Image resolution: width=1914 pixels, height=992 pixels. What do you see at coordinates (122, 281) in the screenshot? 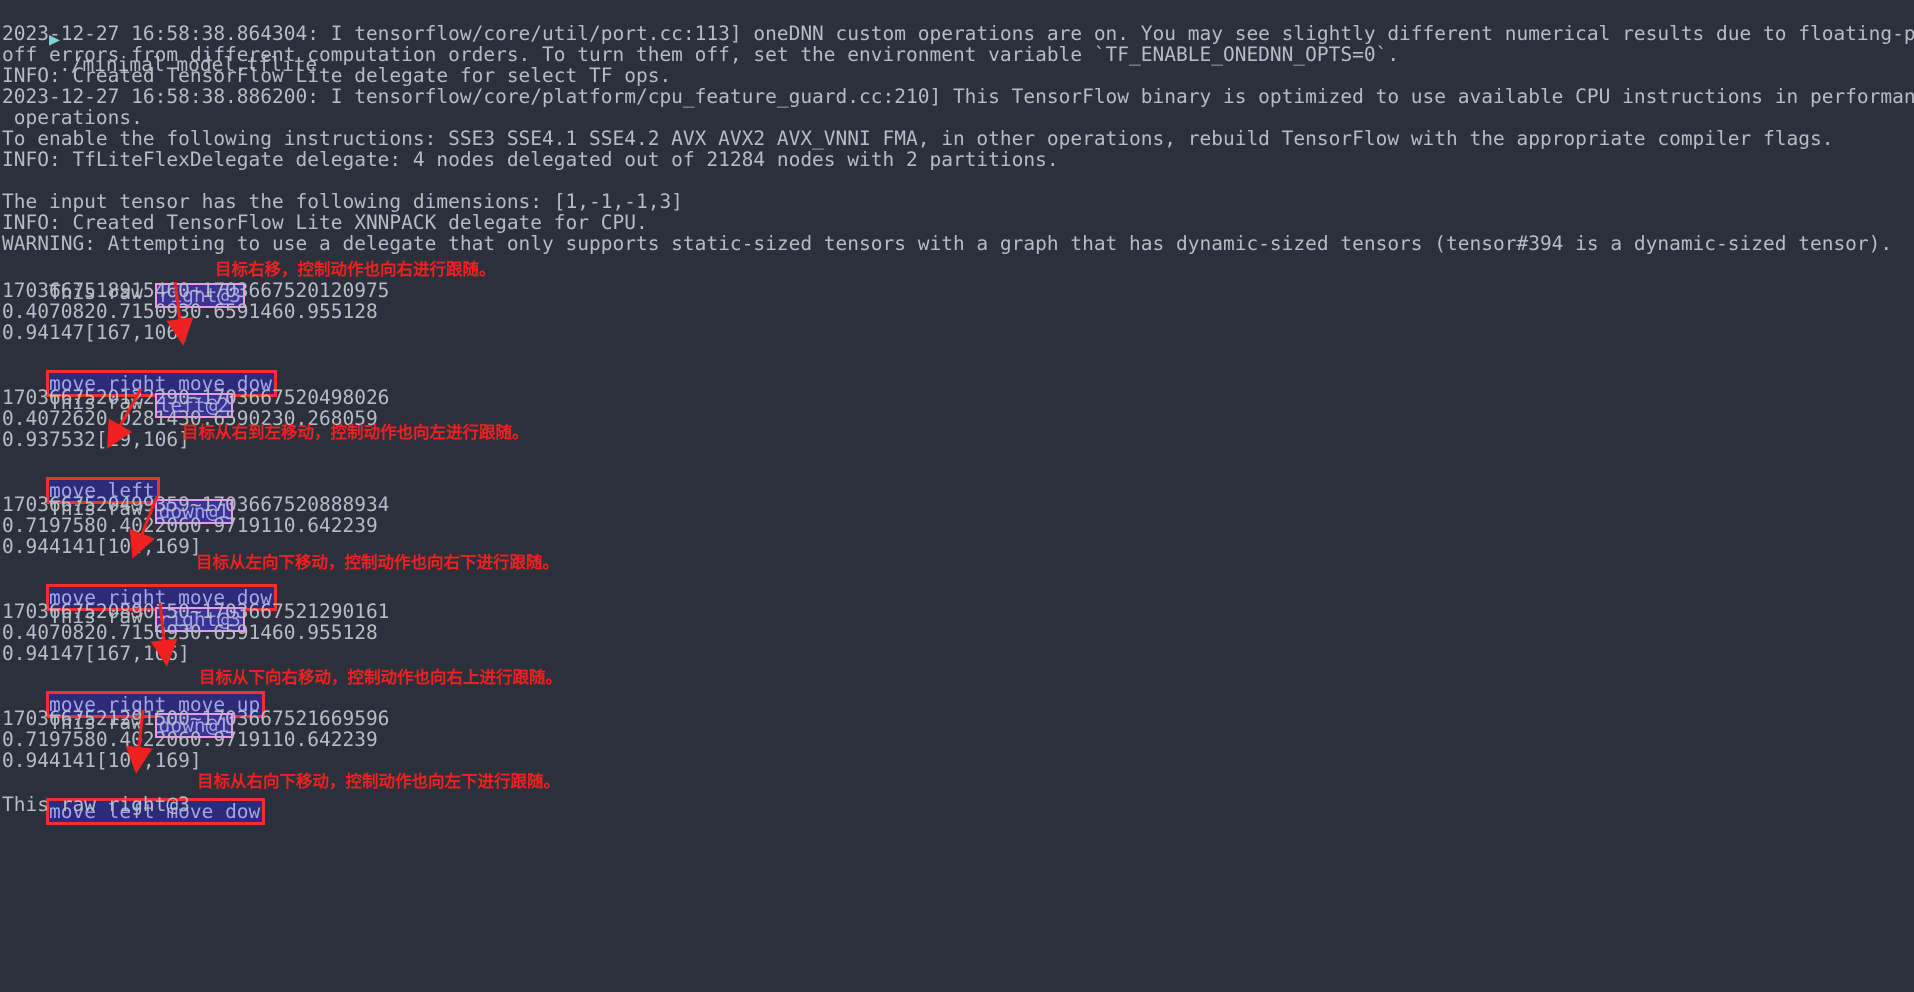
I see `raw-line: This raw right@3` at bounding box center [122, 281].